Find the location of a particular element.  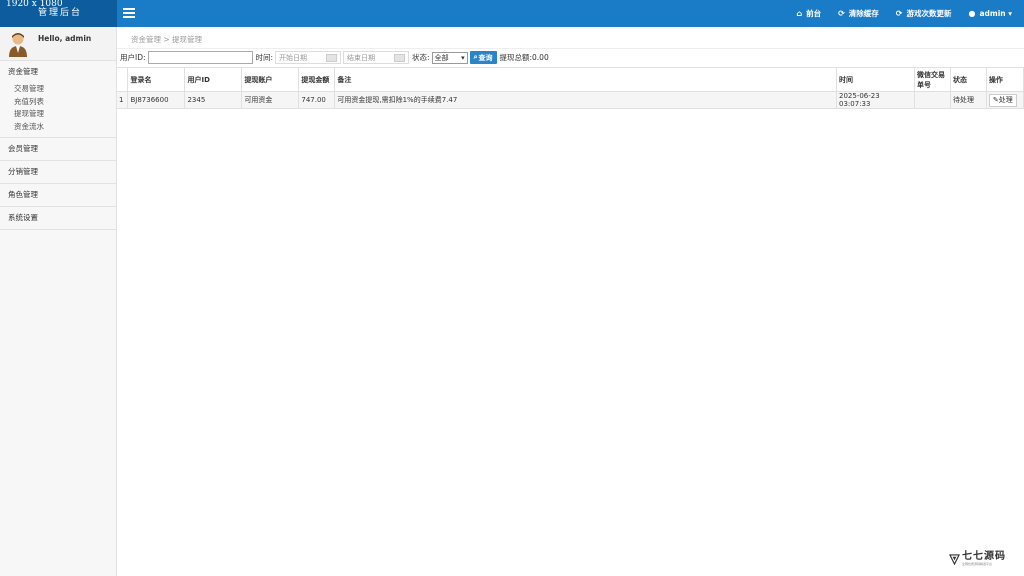

column-header: 提现金额 is located at coordinates (317, 79).